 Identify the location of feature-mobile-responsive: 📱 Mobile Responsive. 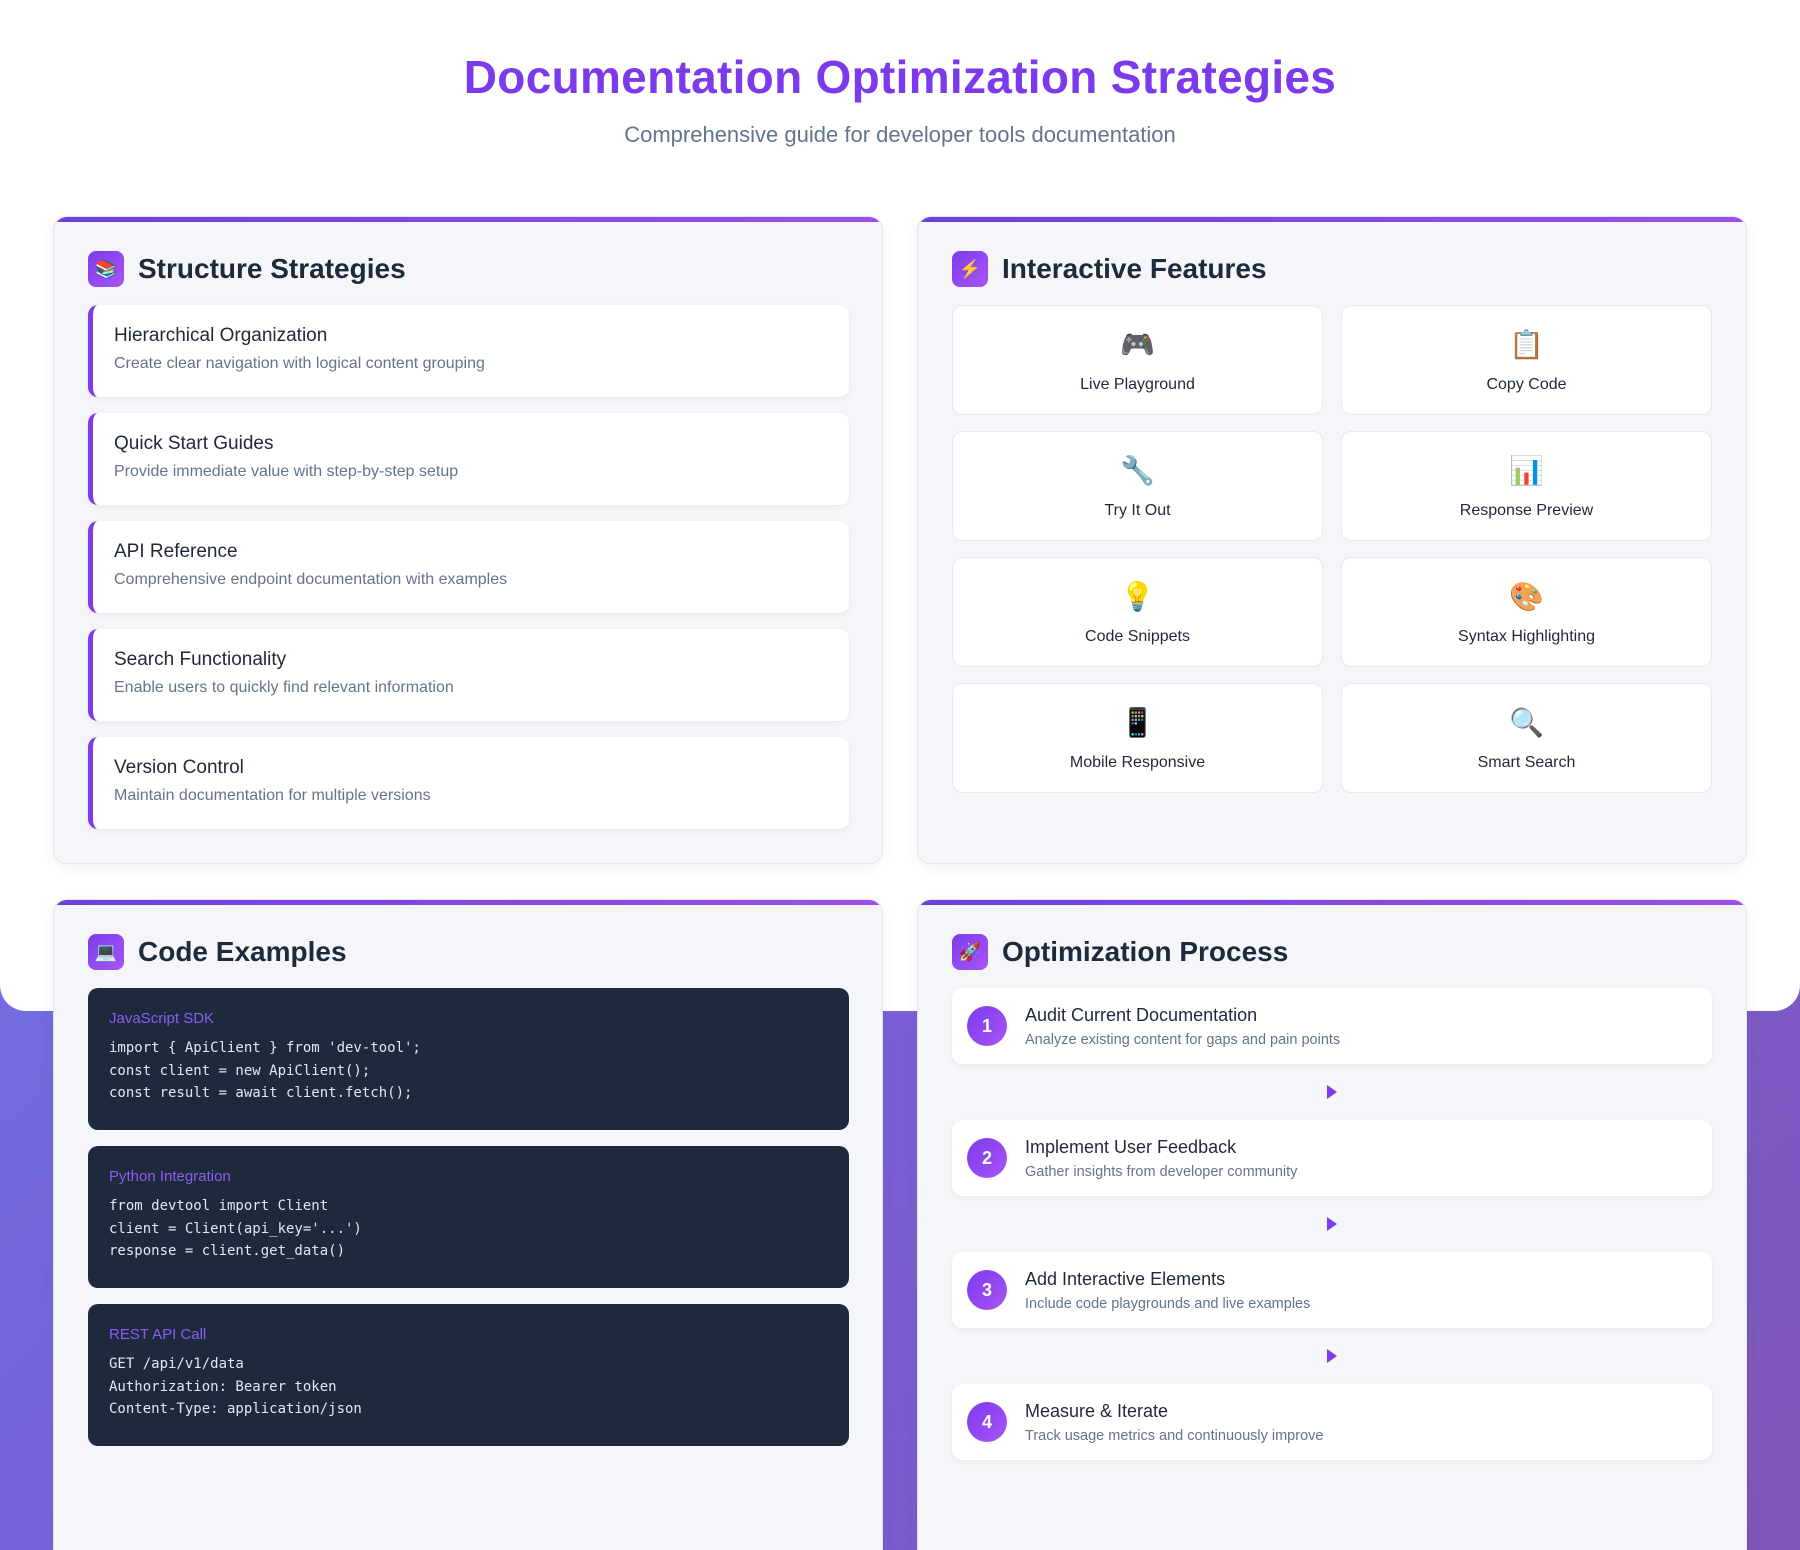
(1137, 738).